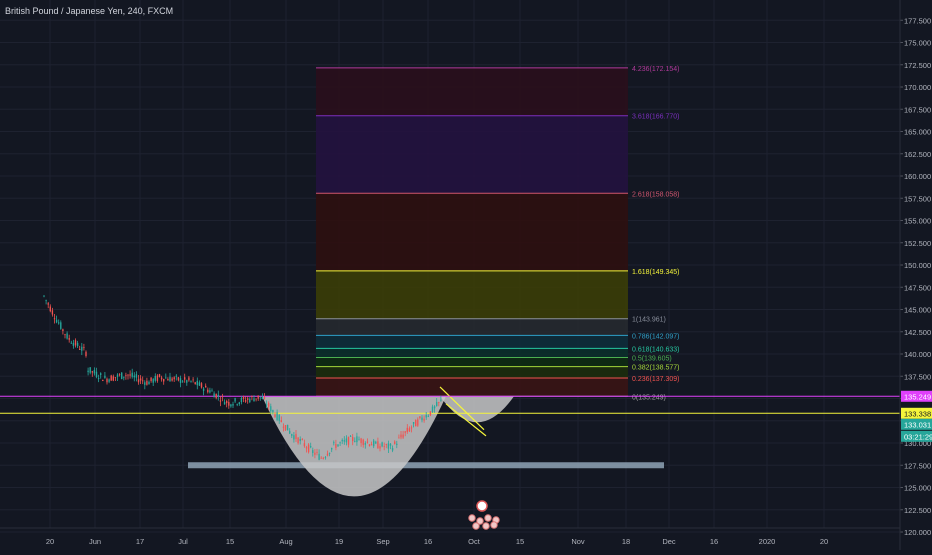 This screenshot has width=932, height=555. Describe the element at coordinates (655, 349) in the screenshot. I see `fib-level-label: 0.618(140.633)` at that location.